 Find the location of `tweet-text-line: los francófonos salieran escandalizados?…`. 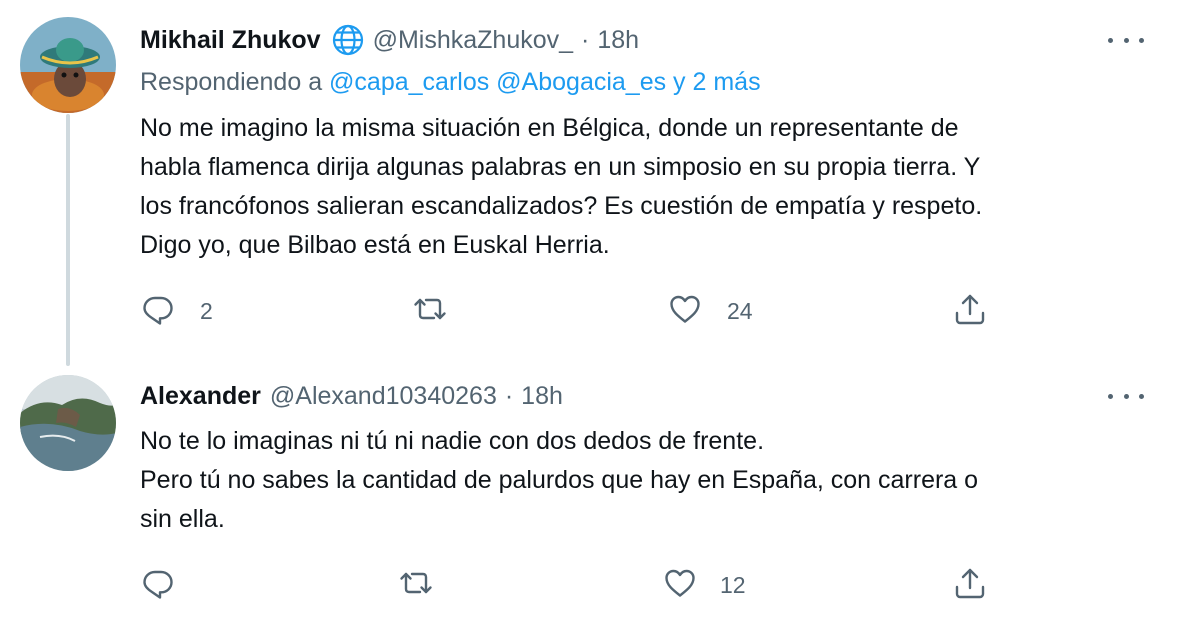

tweet-text-line: los francófonos salieran escandalizados?… is located at coordinates (561, 206).